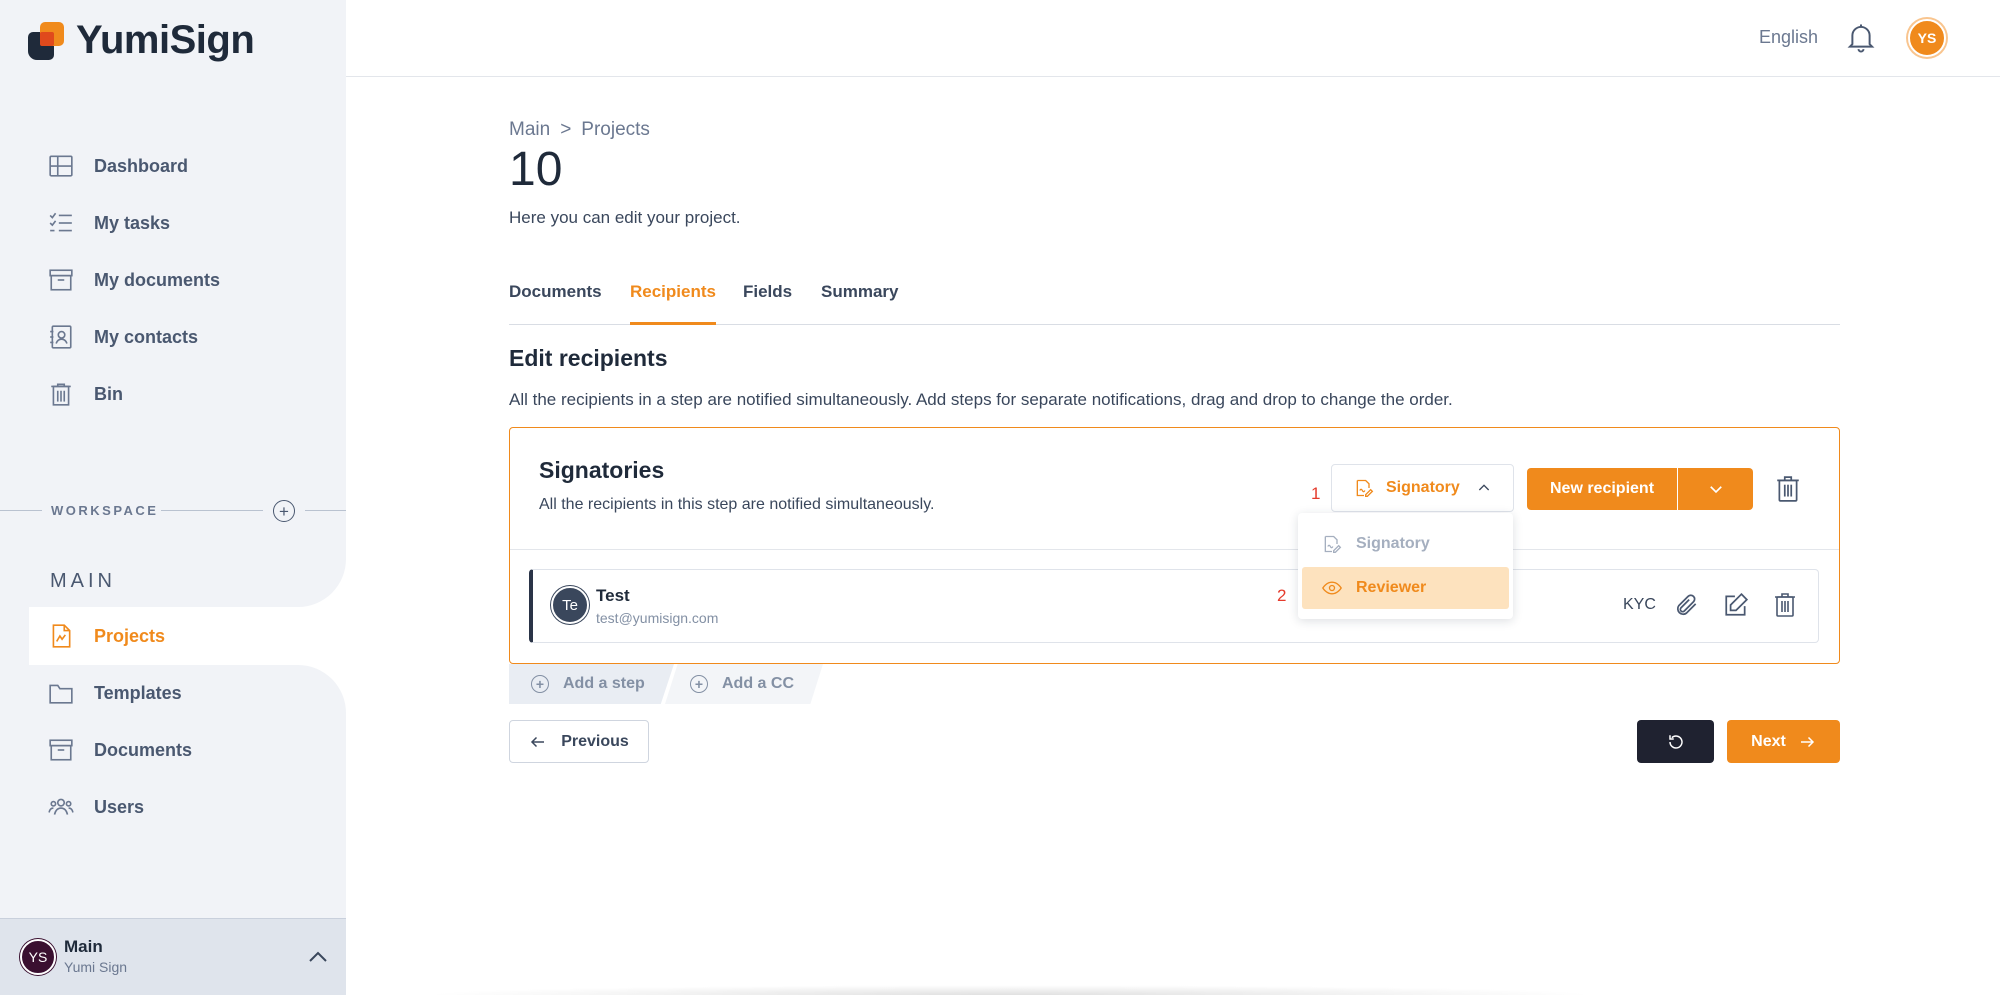 The height and width of the screenshot is (995, 2000). What do you see at coordinates (141, 165) in the screenshot?
I see `sidebar-item-label: Dashboard` at bounding box center [141, 165].